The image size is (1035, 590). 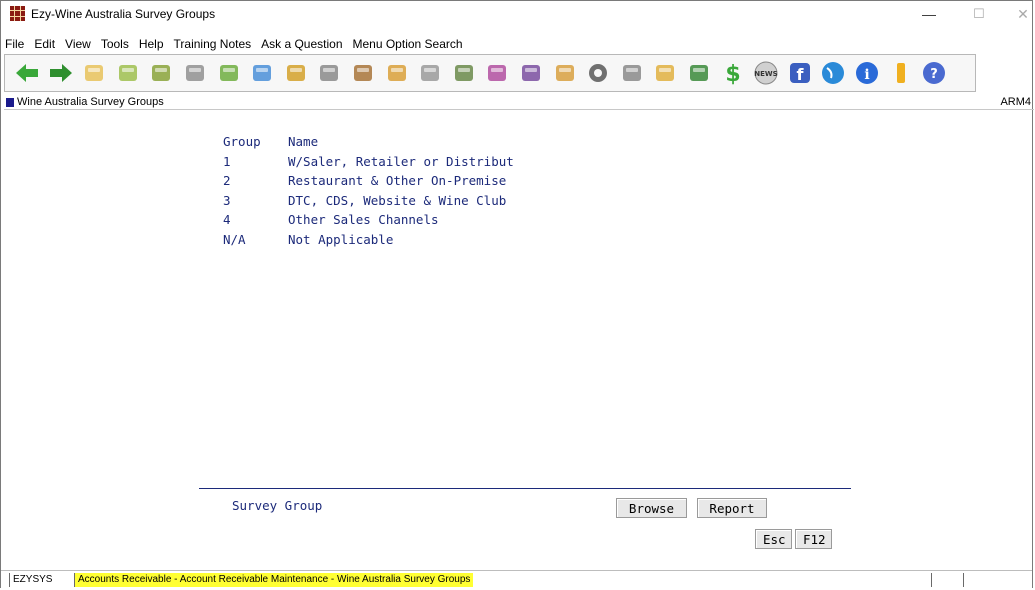 I want to click on group-name: W/Saler, Retailer or Distribut, so click(x=401, y=161).